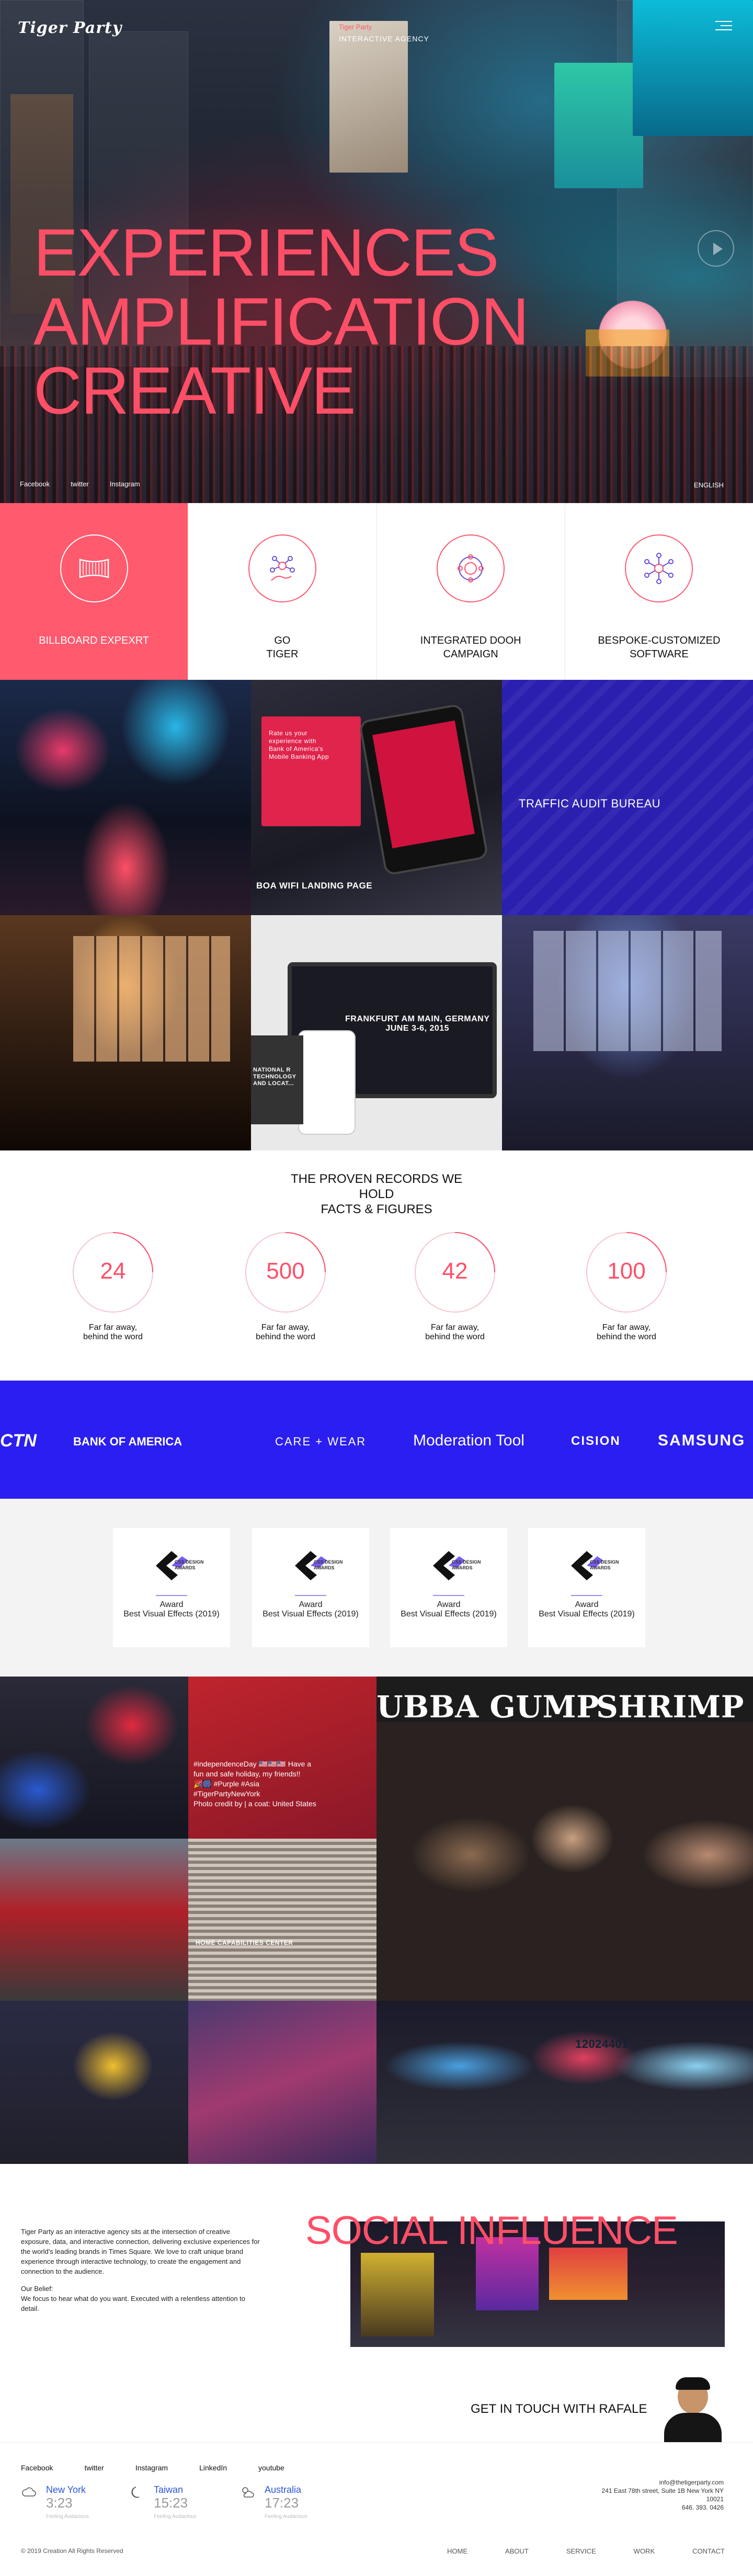 The width and height of the screenshot is (753, 2576). I want to click on service-label: GO TIGER, so click(282, 648).